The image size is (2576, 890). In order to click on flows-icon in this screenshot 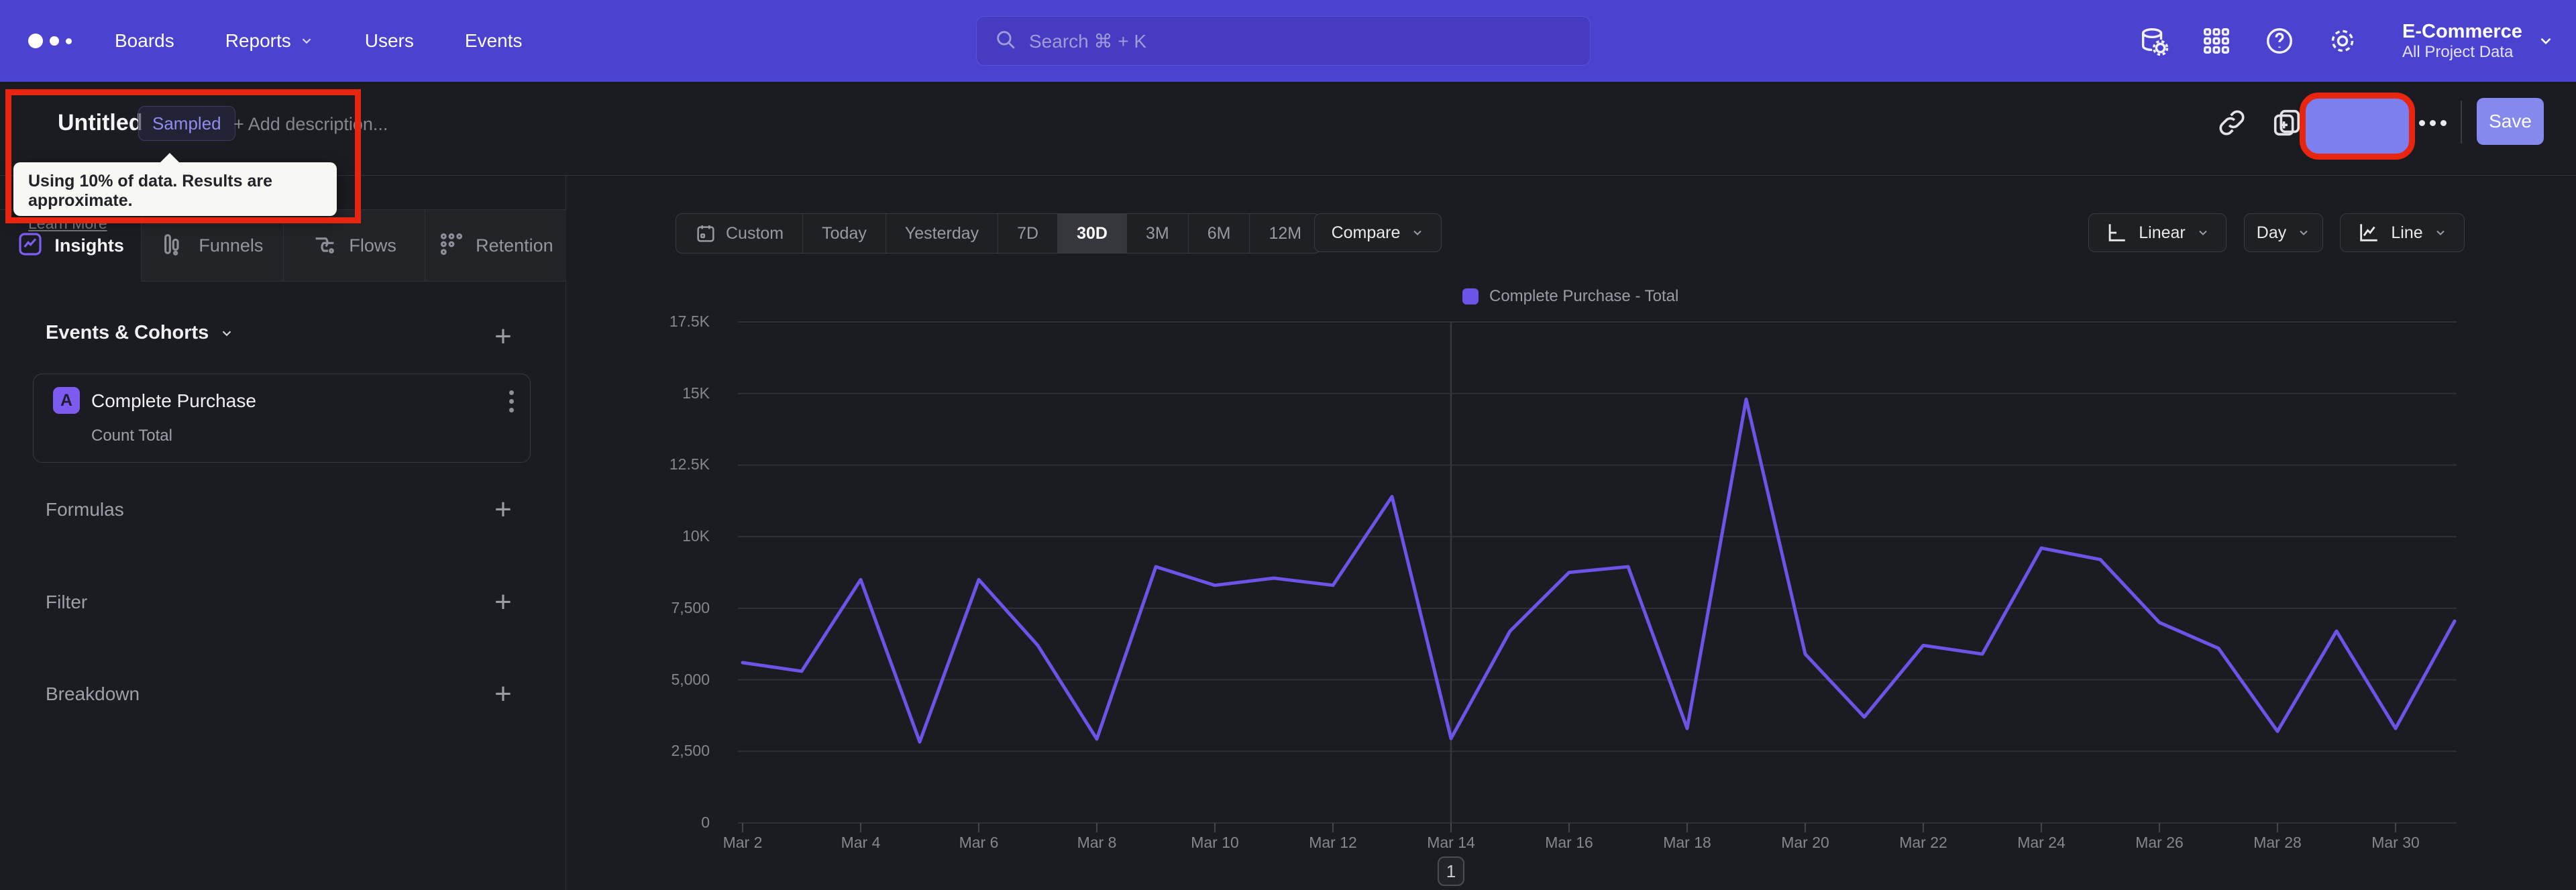, I will do `click(324, 246)`.